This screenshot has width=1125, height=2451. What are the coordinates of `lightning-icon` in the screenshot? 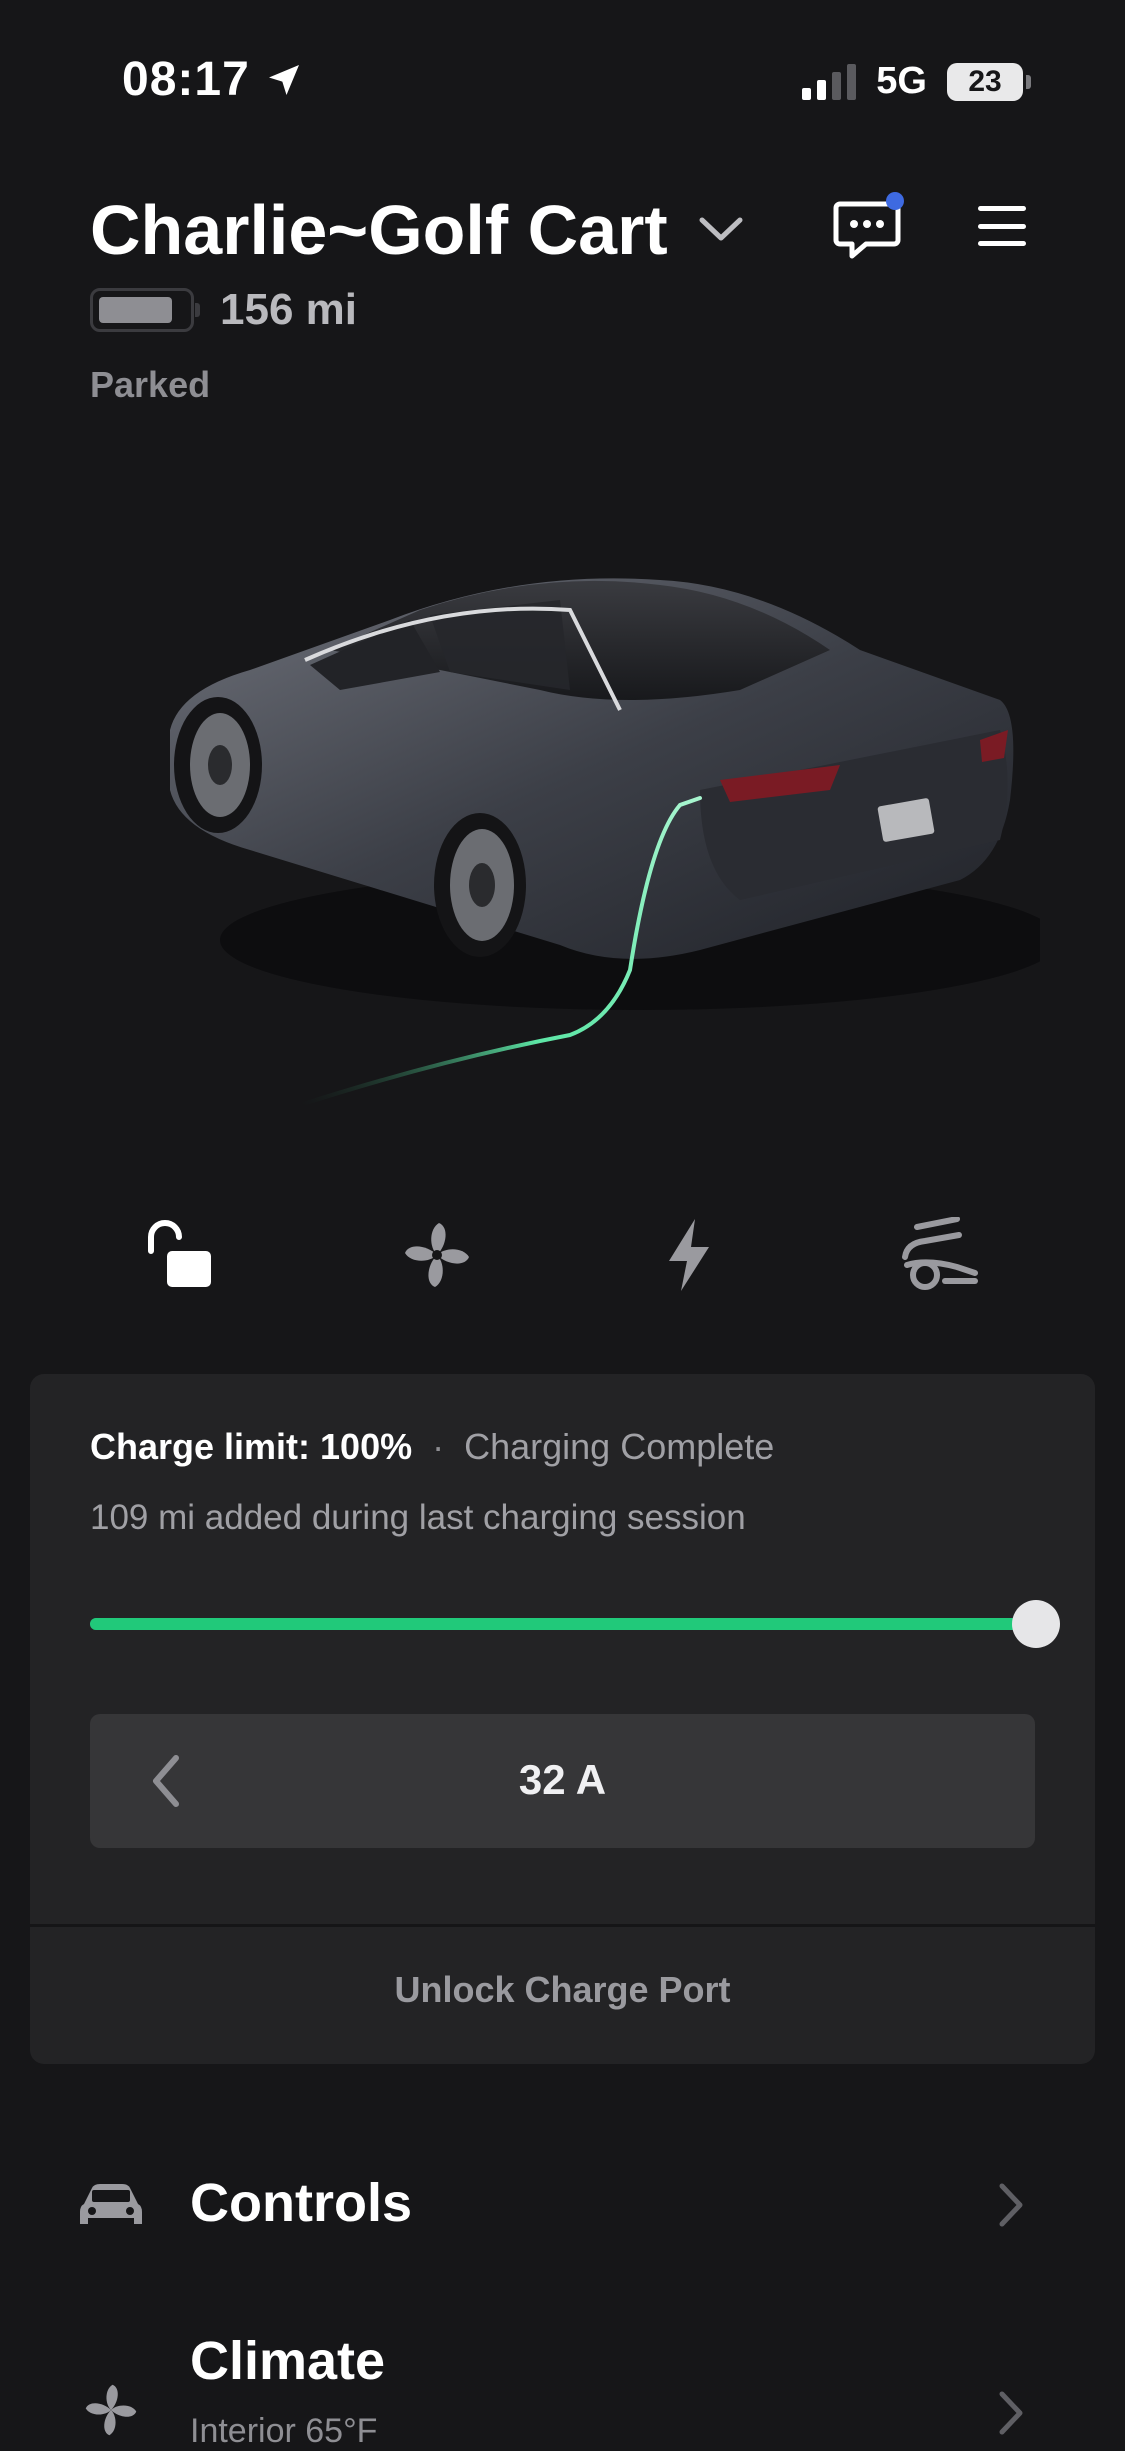 It's located at (689, 1255).